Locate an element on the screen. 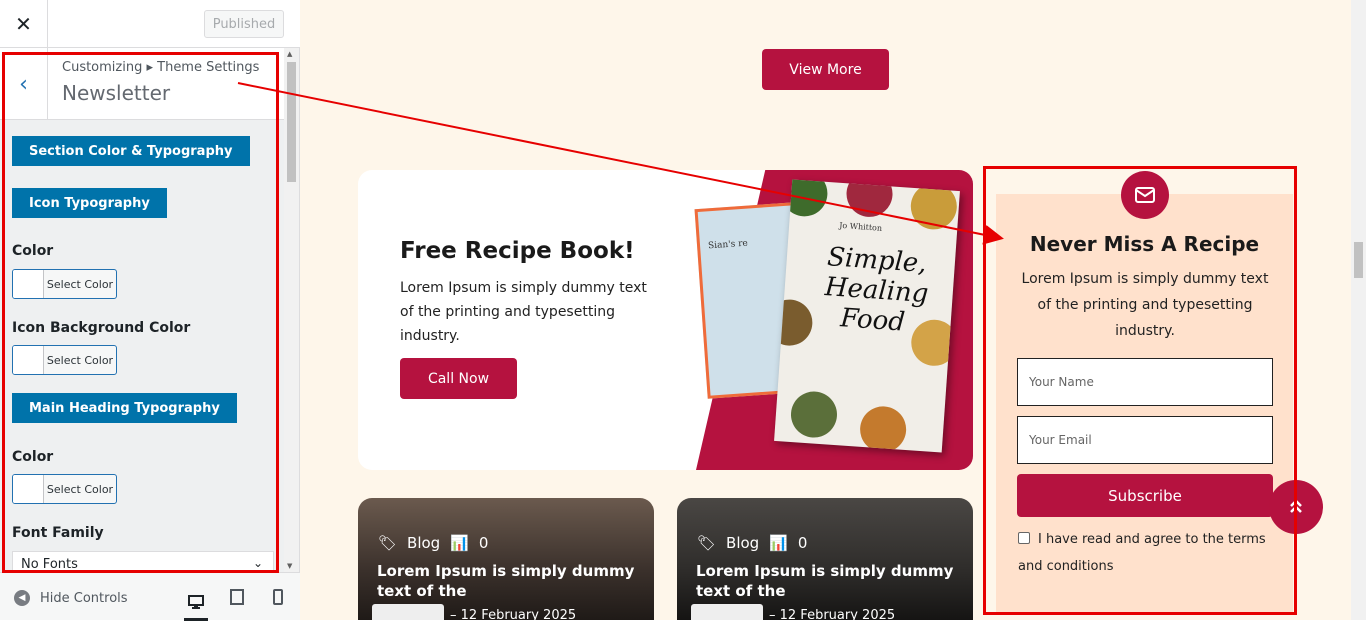 Image resolution: width=1366 pixels, height=621 pixels. recipe-book-title: Free Recipe Book! is located at coordinates (517, 251).